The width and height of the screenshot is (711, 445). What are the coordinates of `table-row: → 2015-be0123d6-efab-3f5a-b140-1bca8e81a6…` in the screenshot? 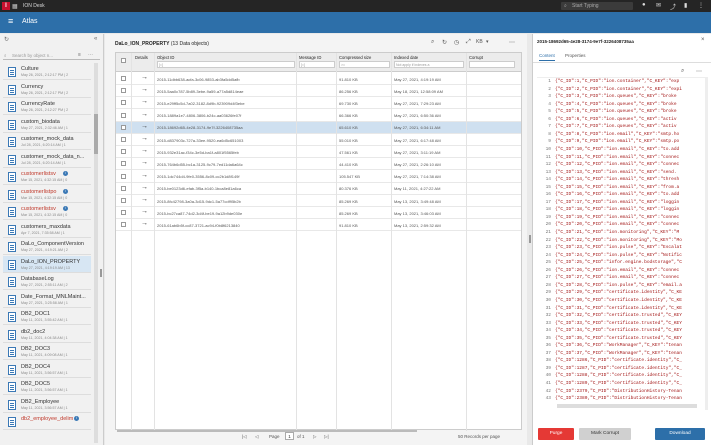 It's located at (318, 189).